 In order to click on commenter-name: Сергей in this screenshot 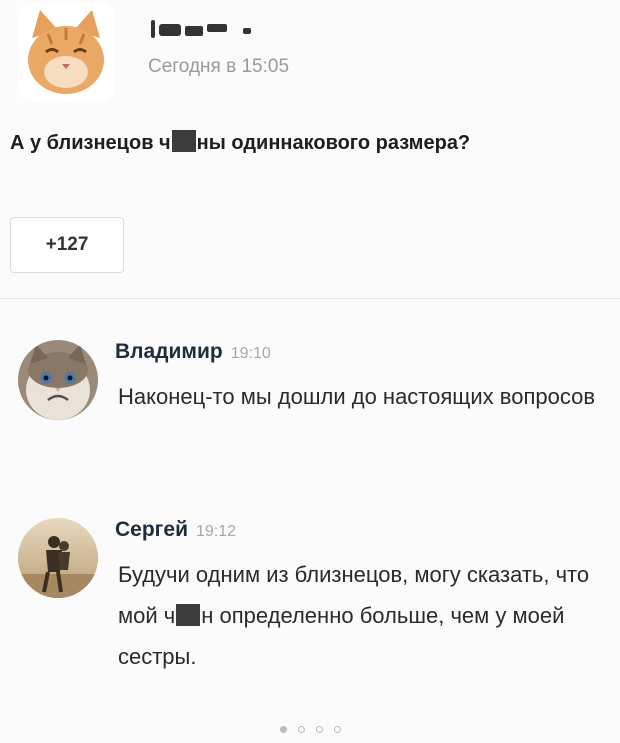, I will do `click(151, 529)`.